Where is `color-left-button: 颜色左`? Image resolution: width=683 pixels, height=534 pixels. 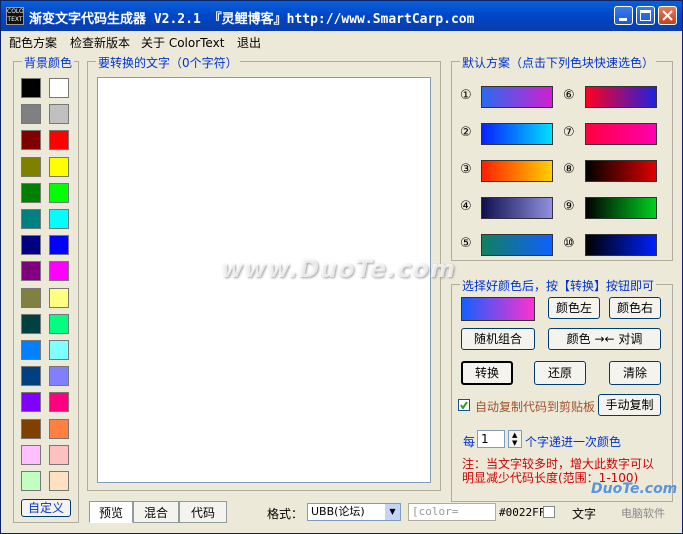
color-left-button: 颜色左 is located at coordinates (574, 308).